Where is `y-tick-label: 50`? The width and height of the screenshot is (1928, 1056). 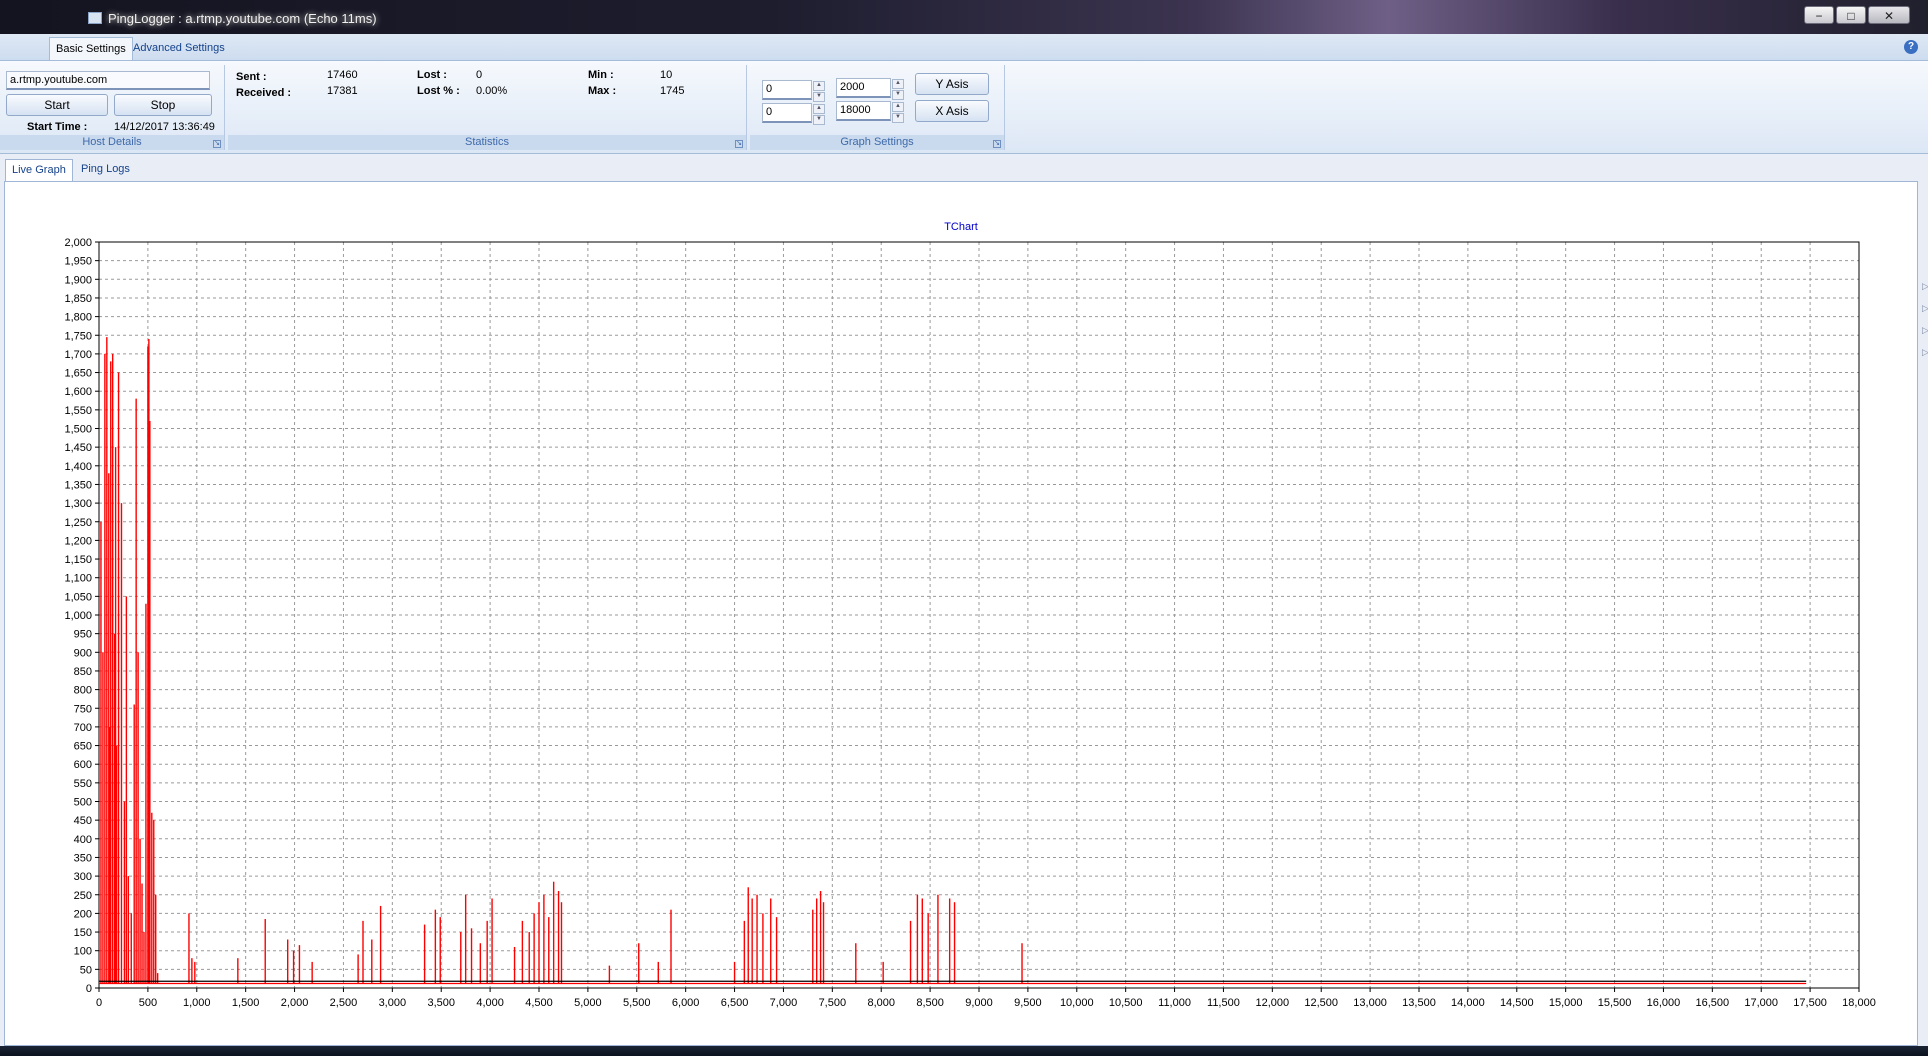
y-tick-label: 50 is located at coordinates (86, 970).